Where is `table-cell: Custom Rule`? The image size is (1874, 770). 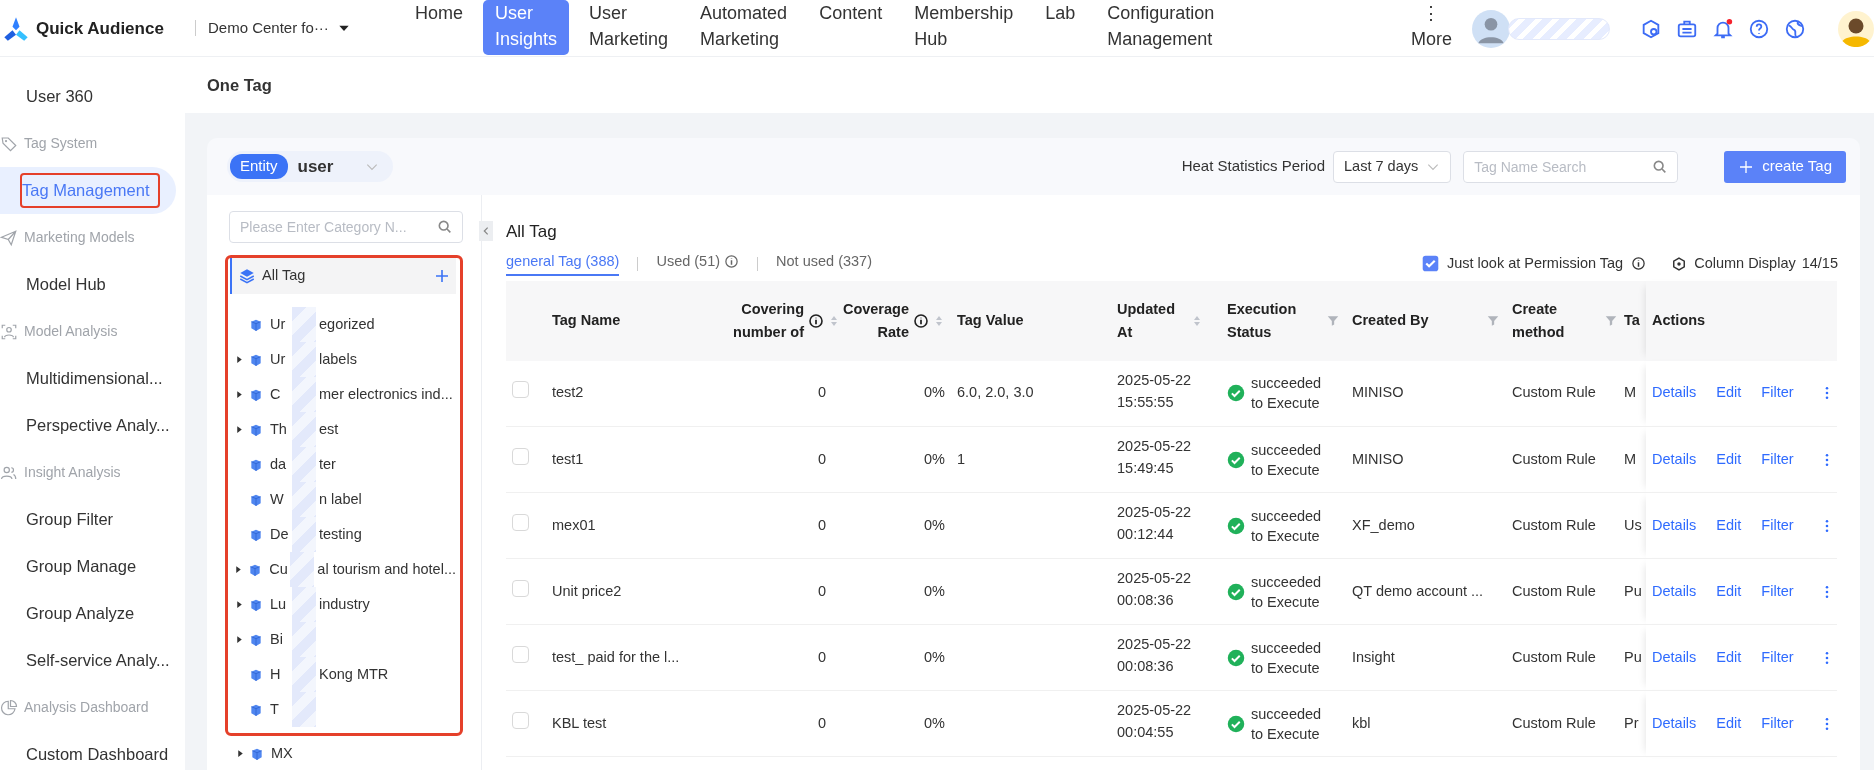
table-cell: Custom Rule is located at coordinates (1554, 656).